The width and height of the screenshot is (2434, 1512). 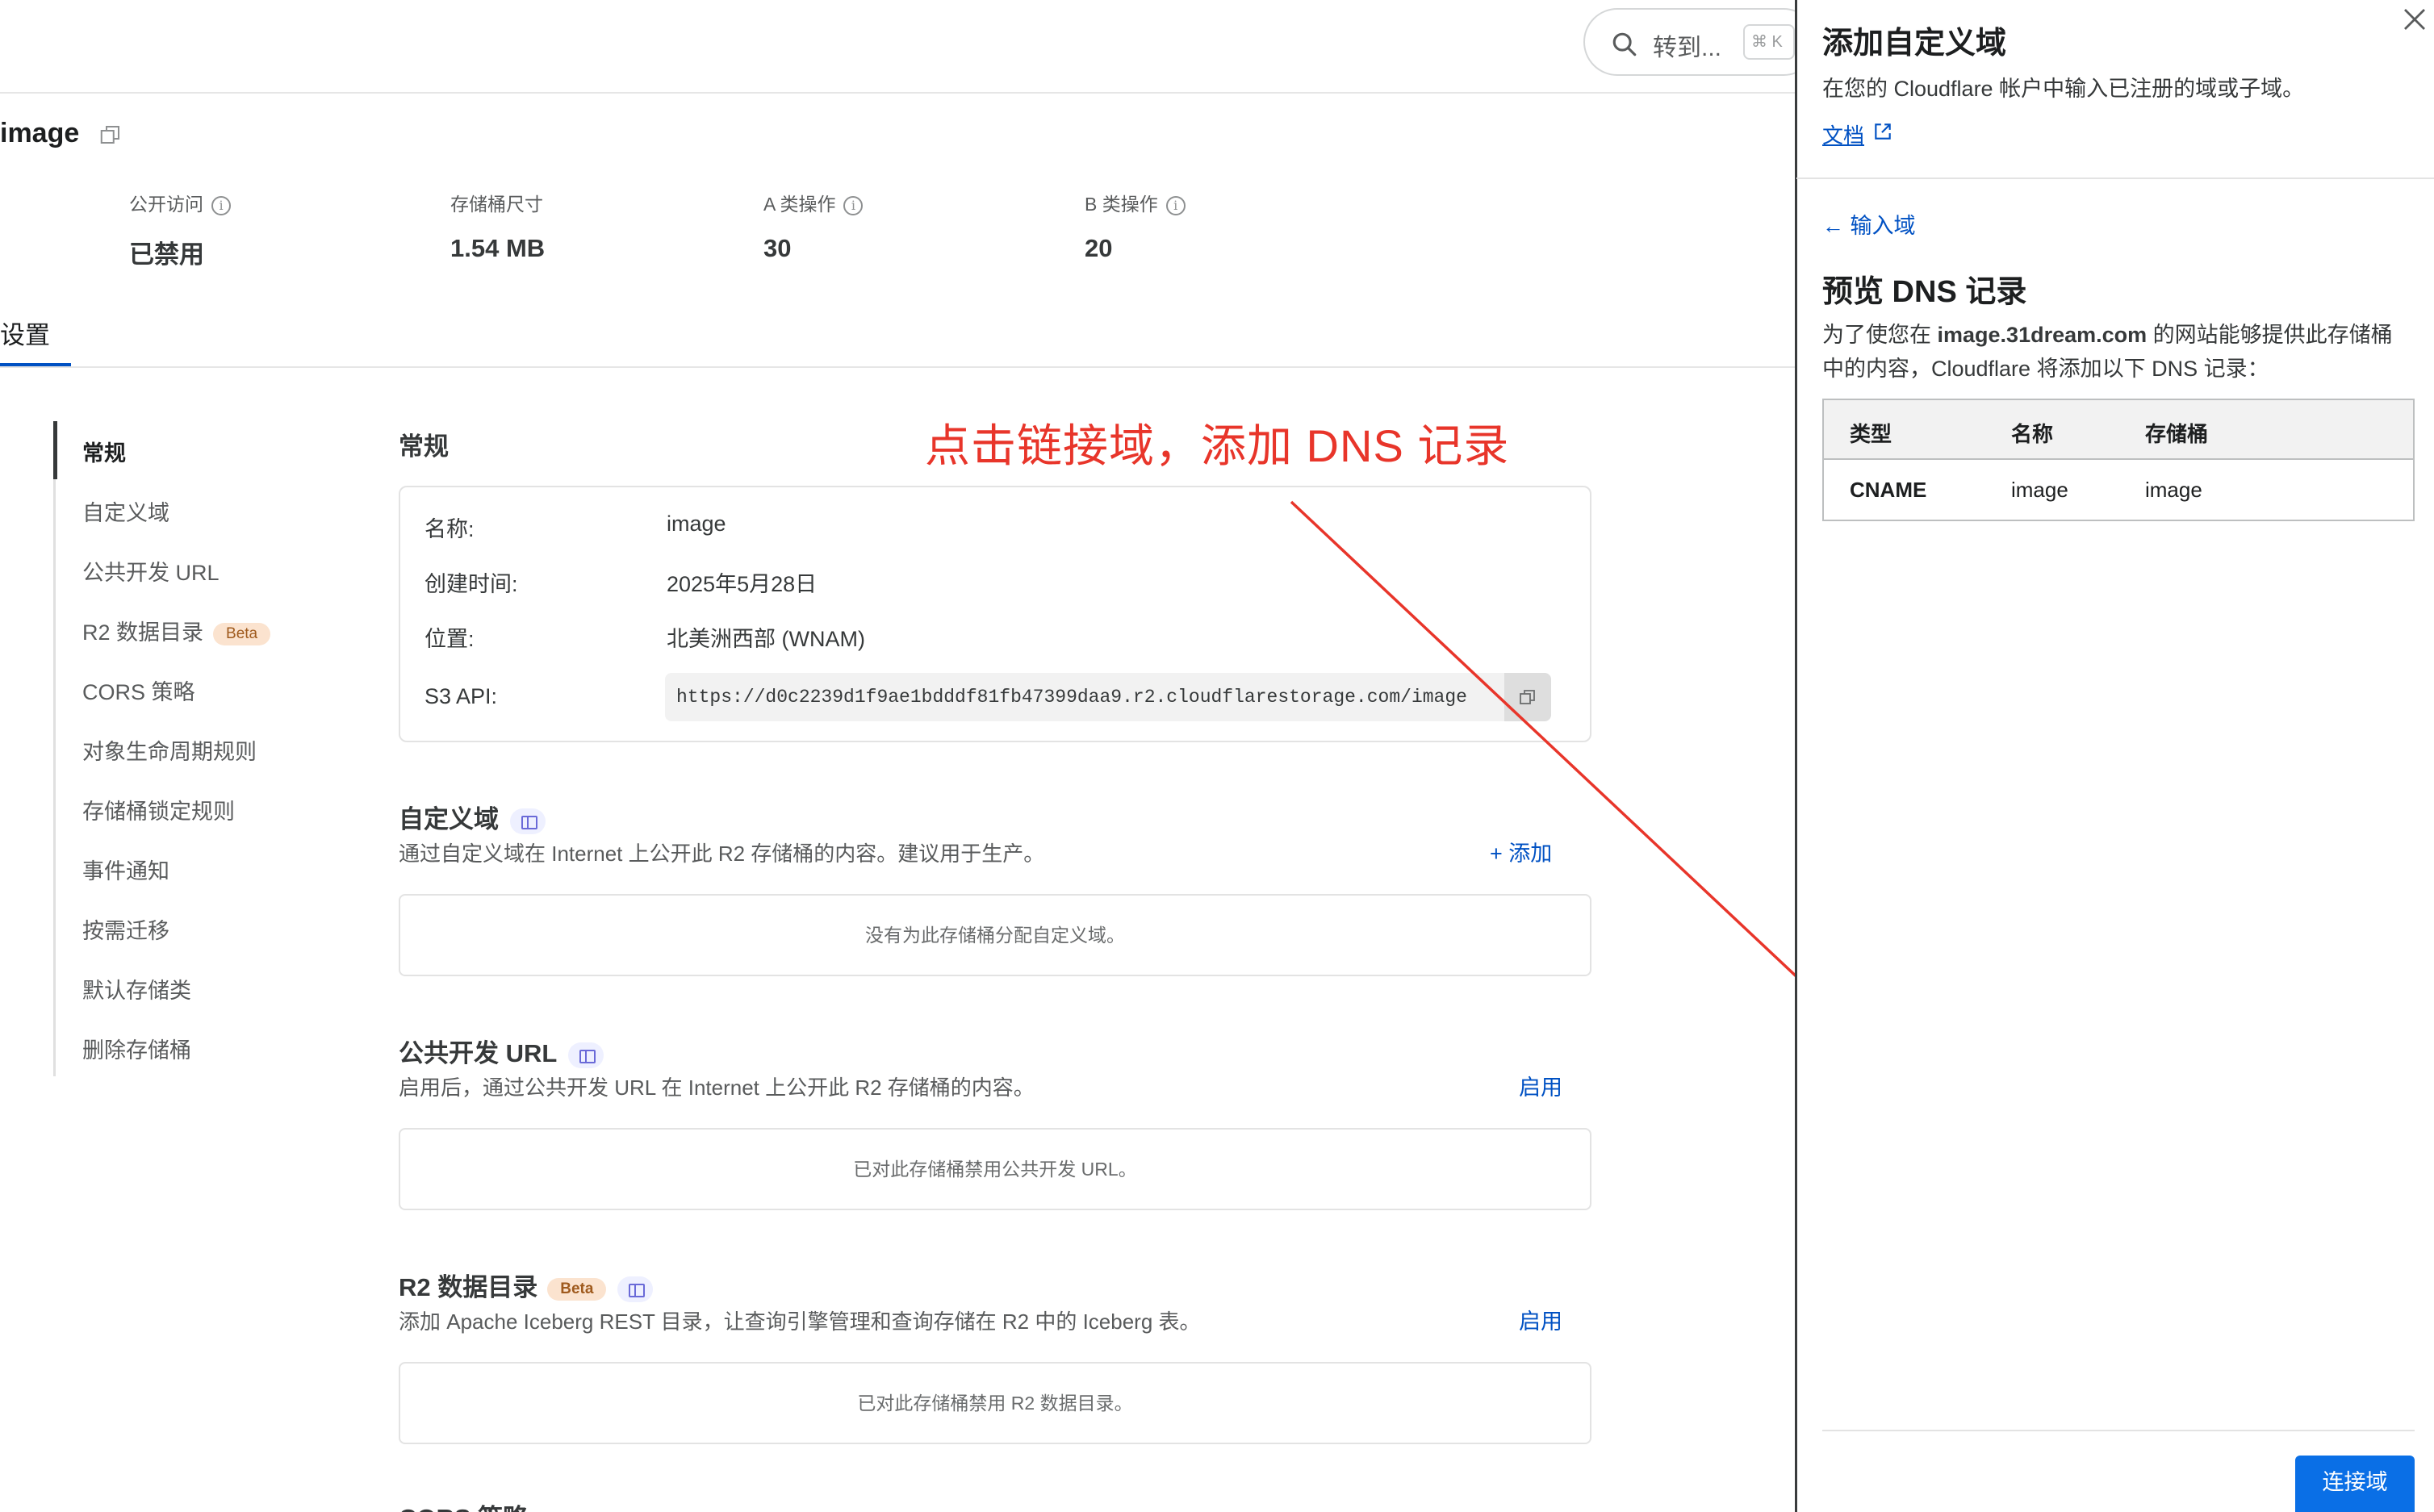 I want to click on field-label-name: 名称:, so click(x=450, y=529).